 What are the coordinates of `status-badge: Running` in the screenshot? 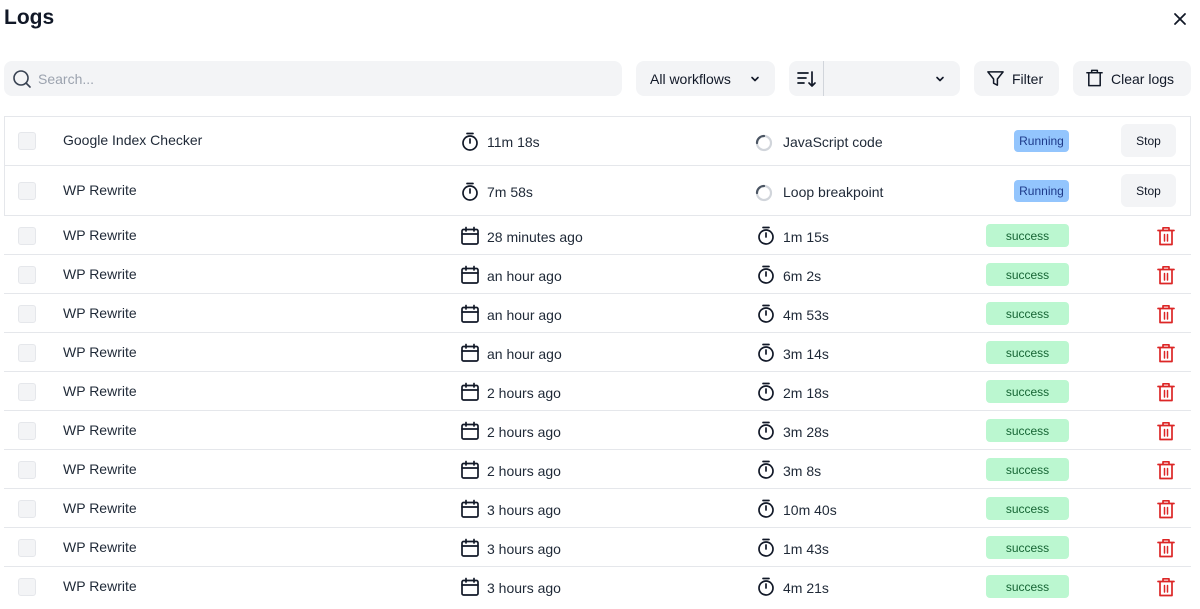 It's located at (1041, 191).